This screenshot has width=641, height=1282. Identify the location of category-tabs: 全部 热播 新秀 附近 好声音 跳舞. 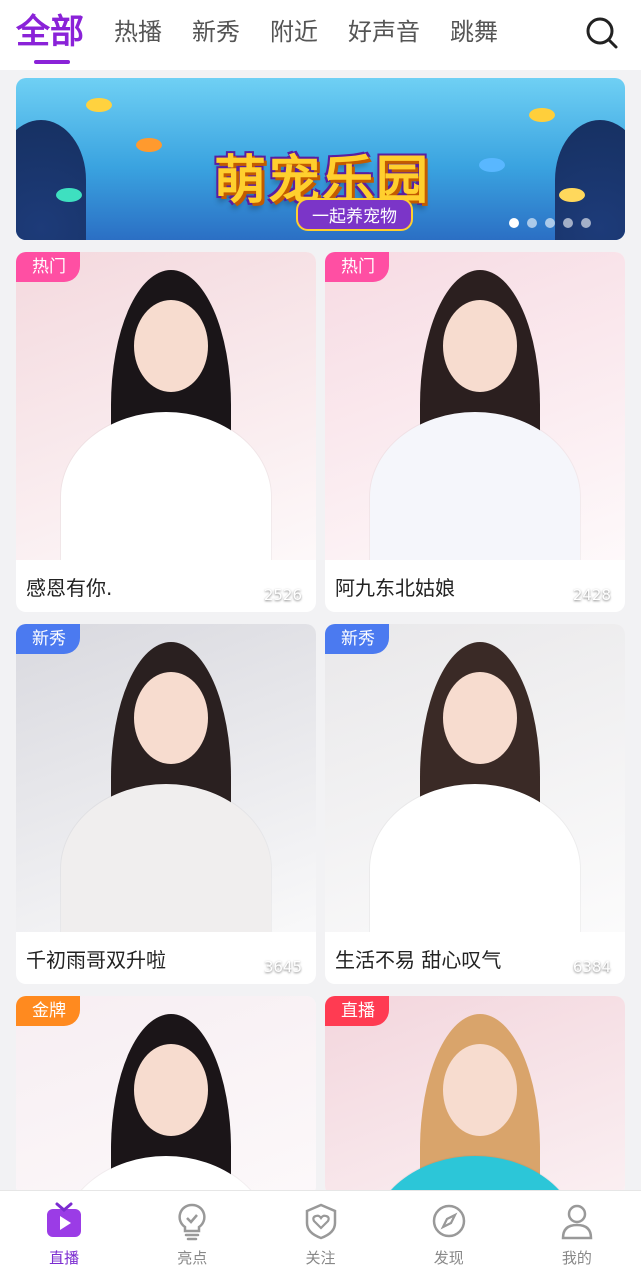
(272, 36).